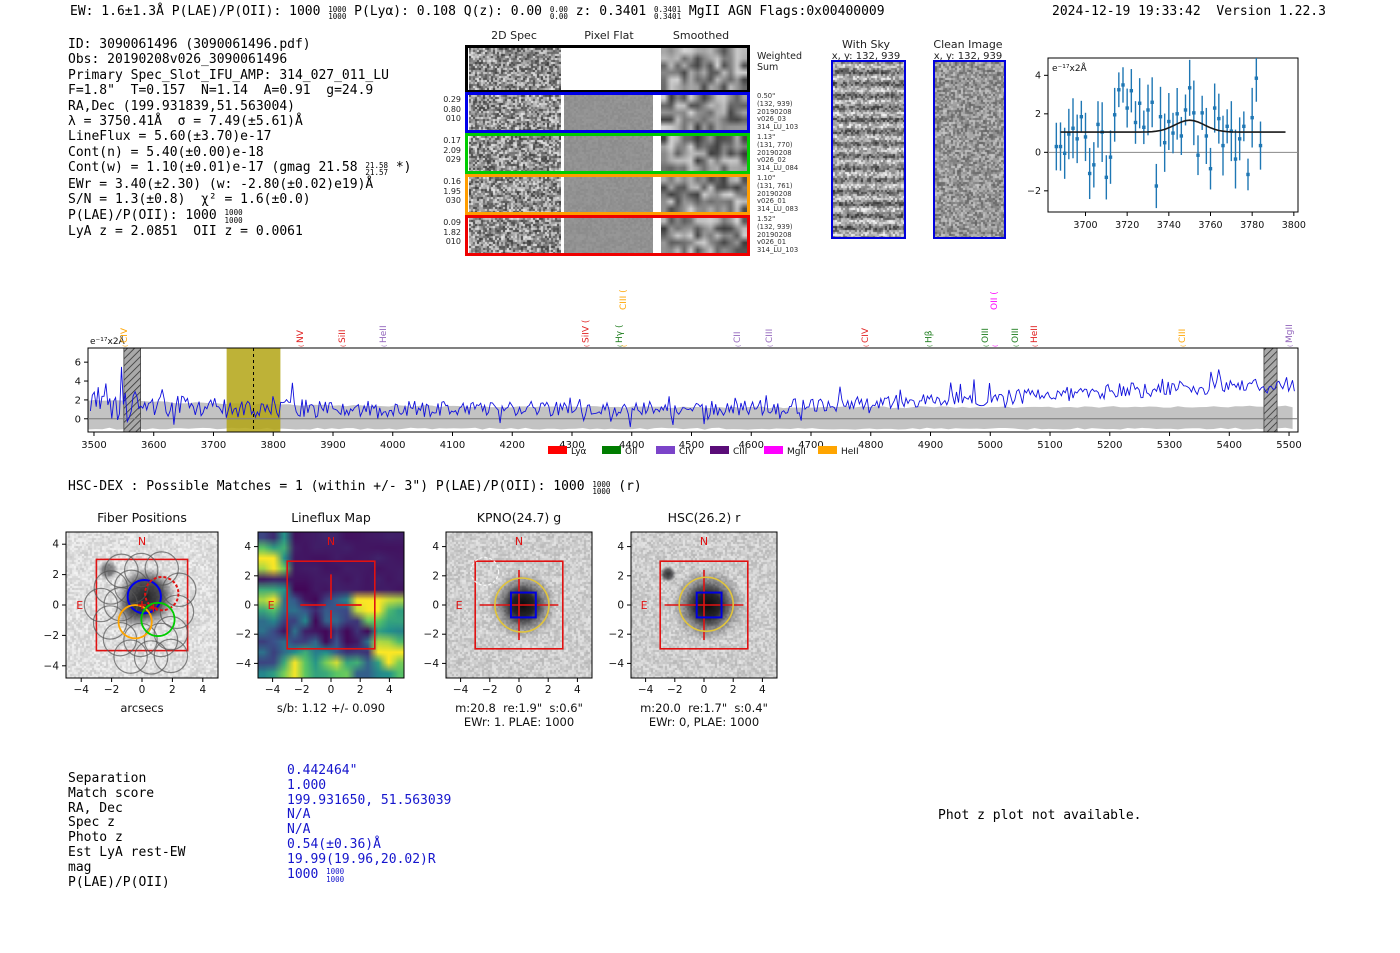 This screenshot has width=1400, height=953. I want to click on match-row-label: Separation, so click(107, 778).